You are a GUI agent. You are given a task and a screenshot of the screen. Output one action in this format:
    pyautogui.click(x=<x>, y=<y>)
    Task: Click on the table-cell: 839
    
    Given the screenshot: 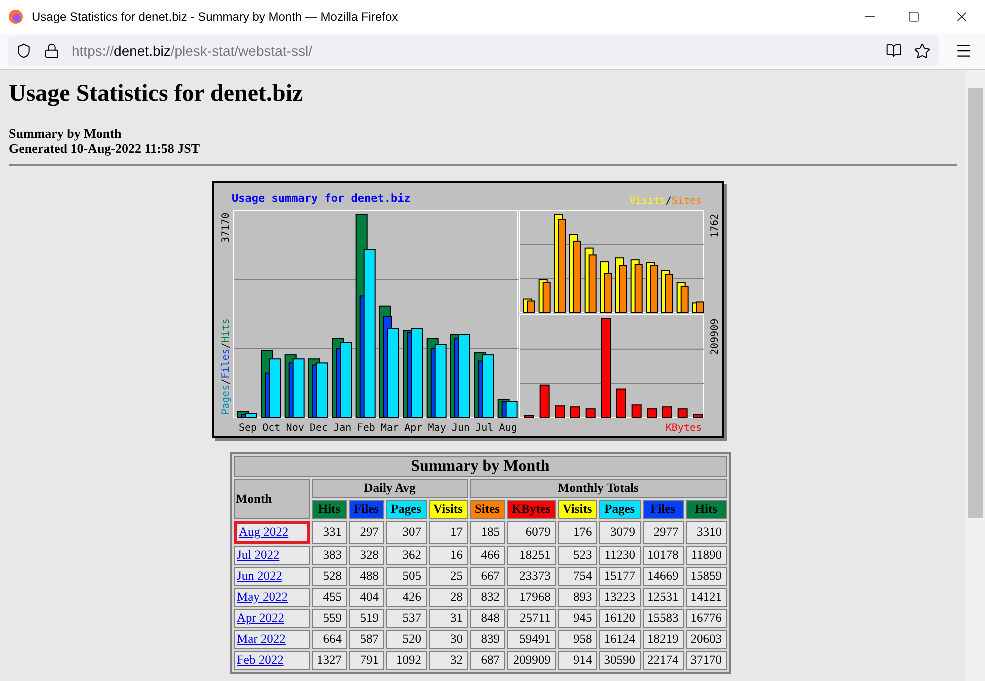 What is the action you would take?
    pyautogui.click(x=487, y=639)
    